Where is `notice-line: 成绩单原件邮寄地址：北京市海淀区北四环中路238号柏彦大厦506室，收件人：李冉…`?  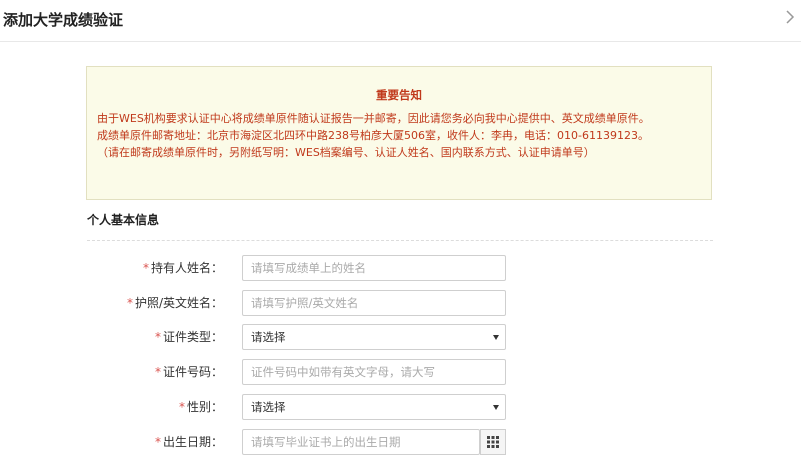
notice-line: 成绩单原件邮寄地址：北京市海淀区北四环中路238号柏彦大厦506室，收件人：李冉… is located at coordinates (373, 135).